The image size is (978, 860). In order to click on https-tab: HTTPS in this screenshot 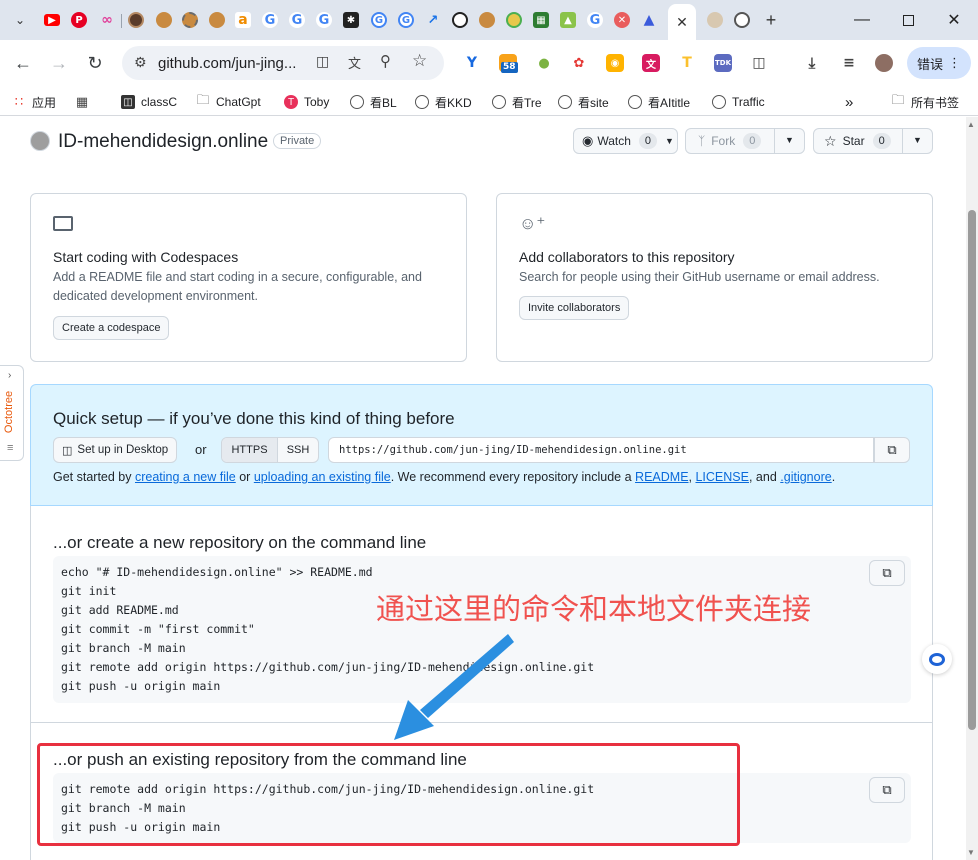, I will do `click(250, 450)`.